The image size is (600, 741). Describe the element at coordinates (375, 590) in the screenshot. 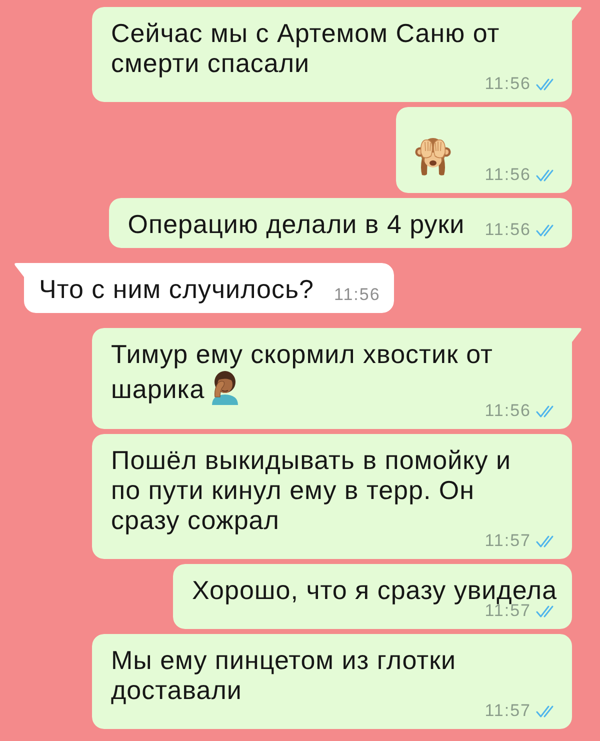

I see `message-text: Хорошо, что я сразу увидела` at that location.